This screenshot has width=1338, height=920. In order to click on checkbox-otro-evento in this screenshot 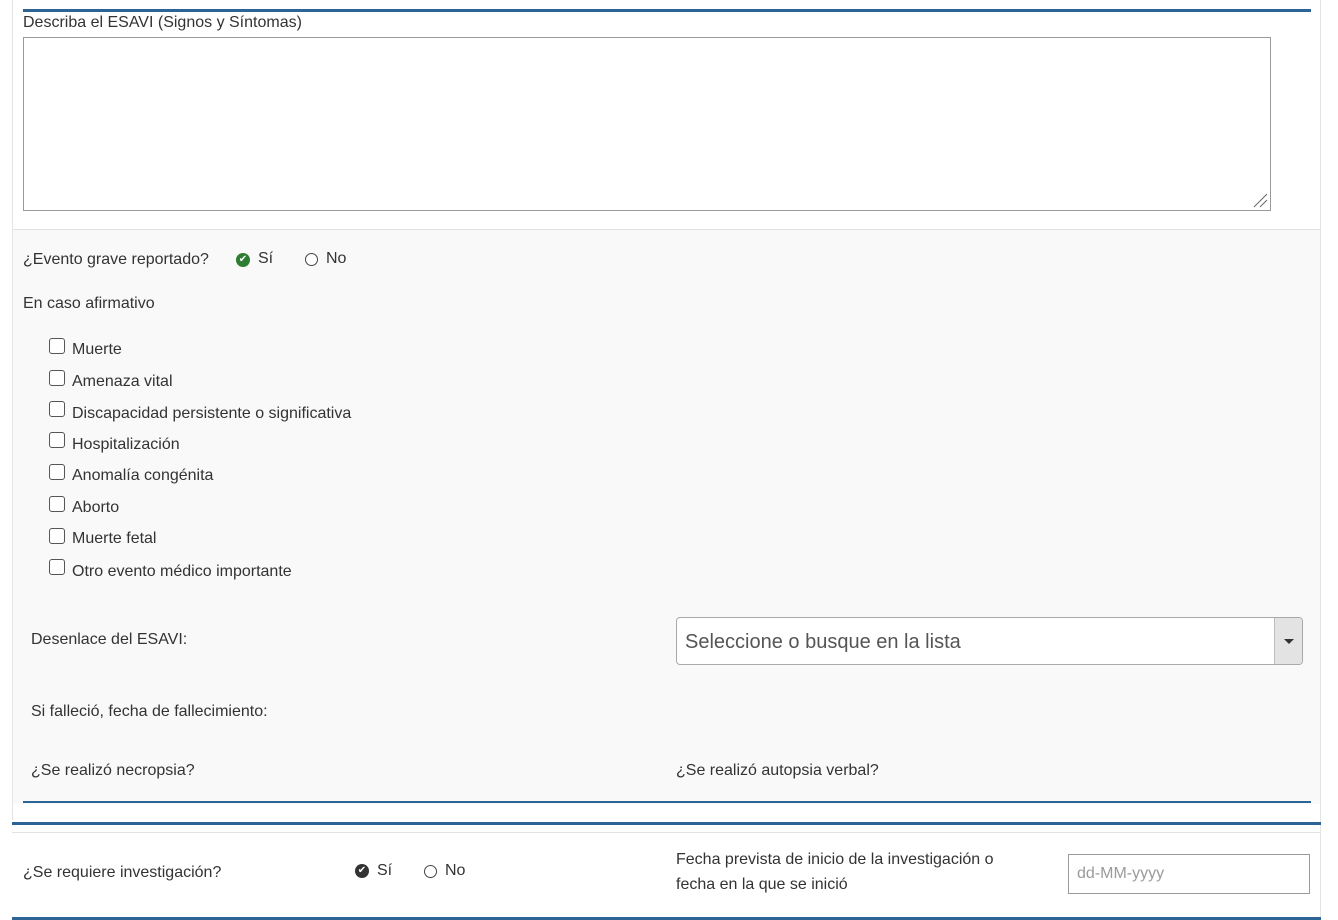, I will do `click(57, 567)`.